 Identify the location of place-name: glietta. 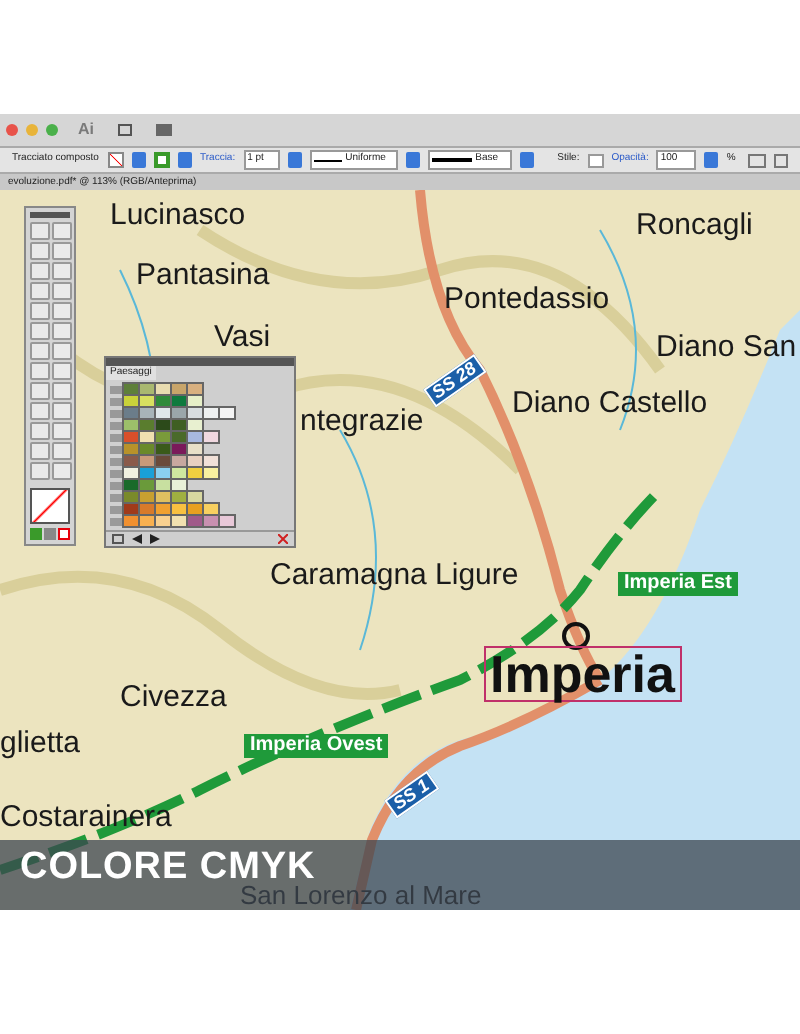
(40, 743).